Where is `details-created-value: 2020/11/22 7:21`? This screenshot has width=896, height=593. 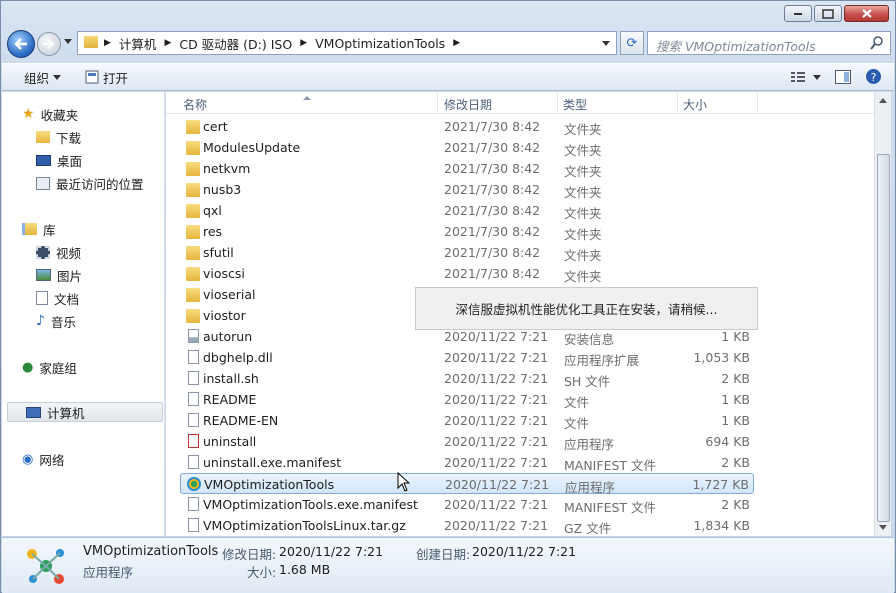
details-created-value: 2020/11/22 7:21 is located at coordinates (524, 551).